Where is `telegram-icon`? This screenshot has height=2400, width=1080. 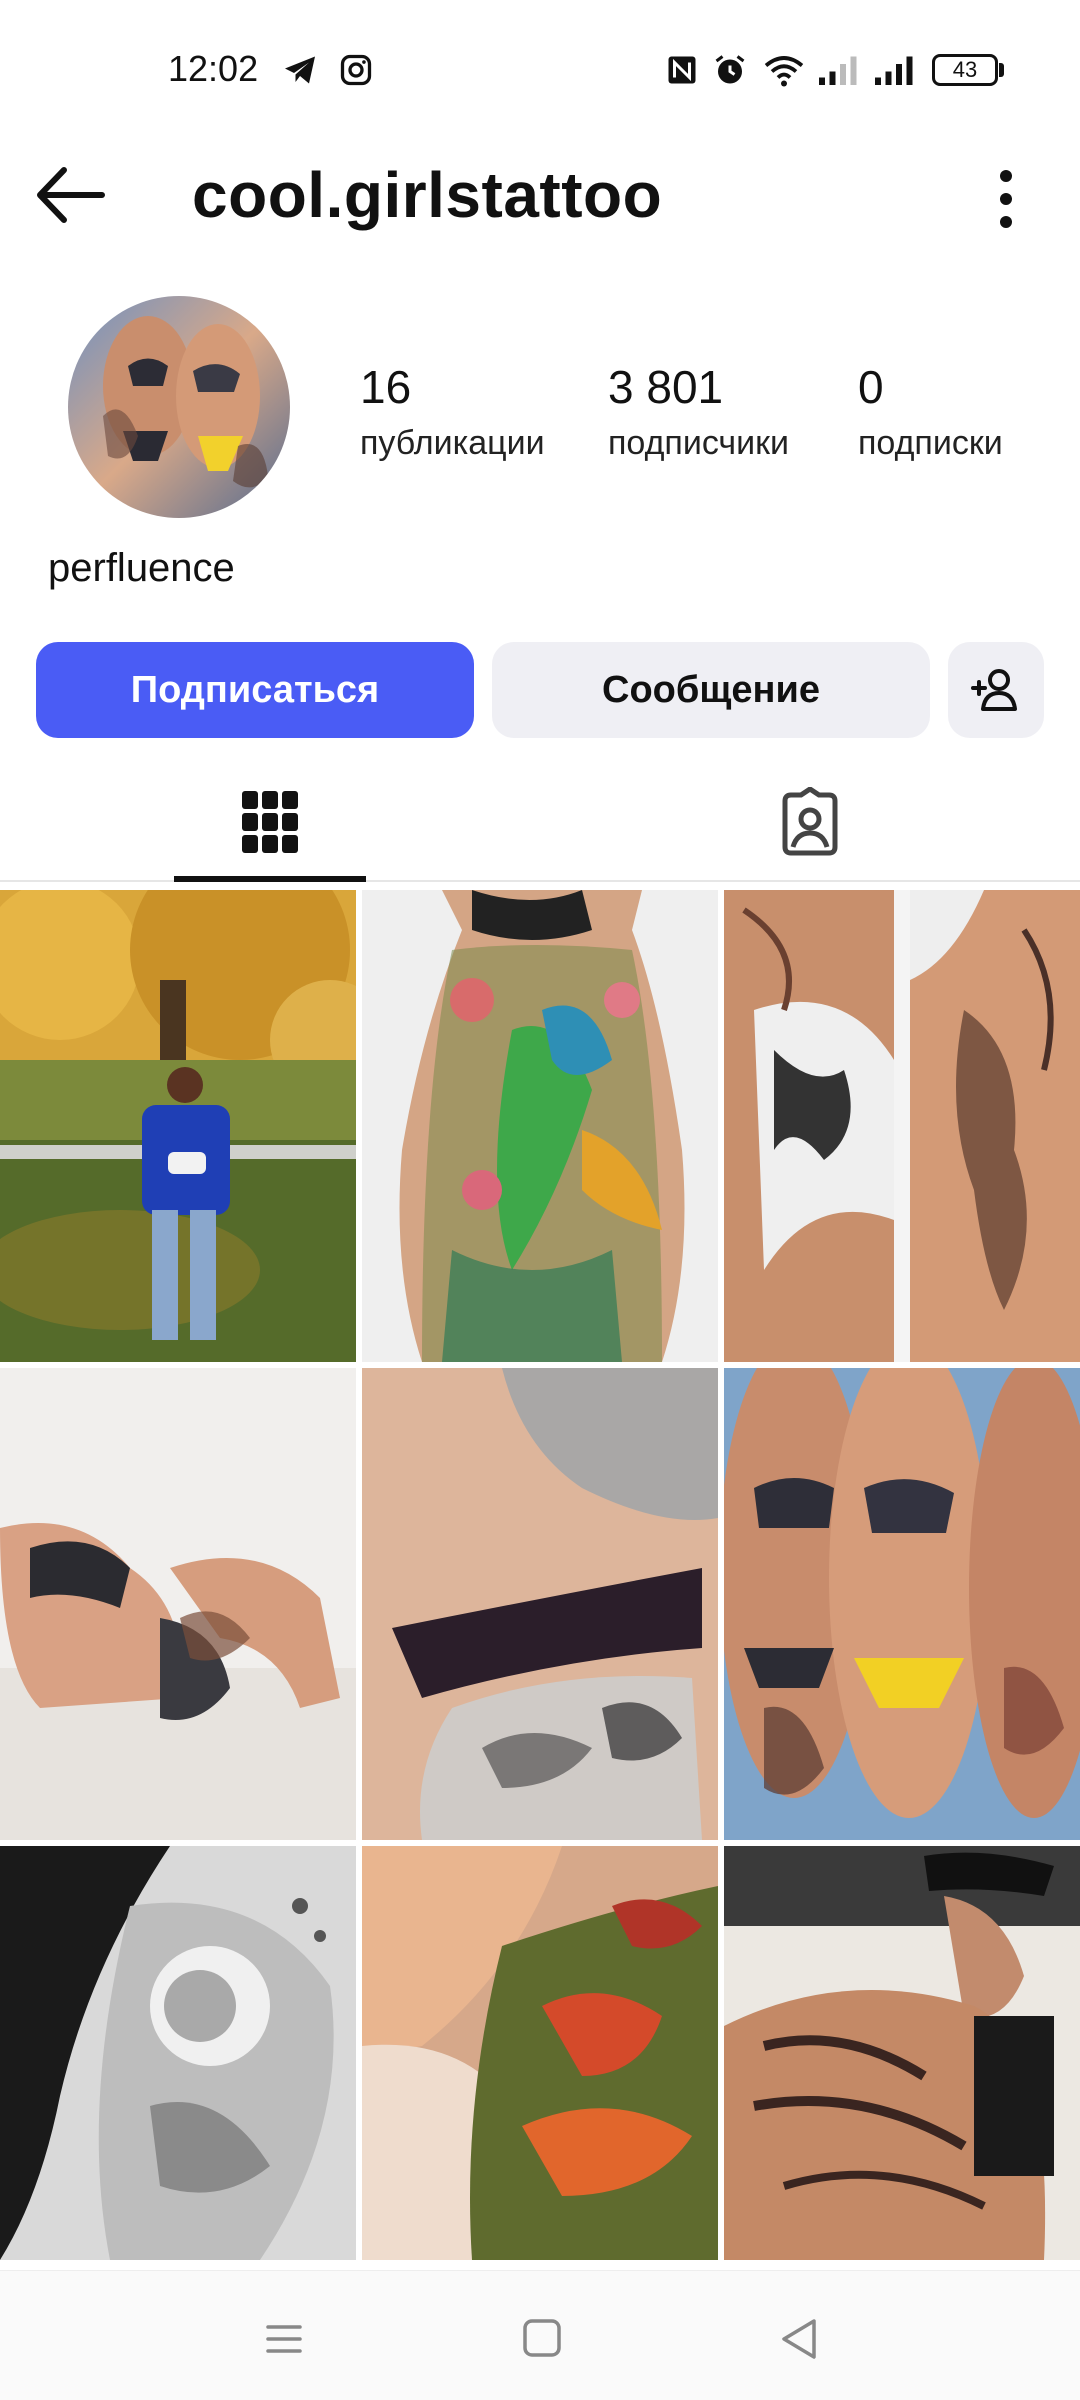 telegram-icon is located at coordinates (300, 70).